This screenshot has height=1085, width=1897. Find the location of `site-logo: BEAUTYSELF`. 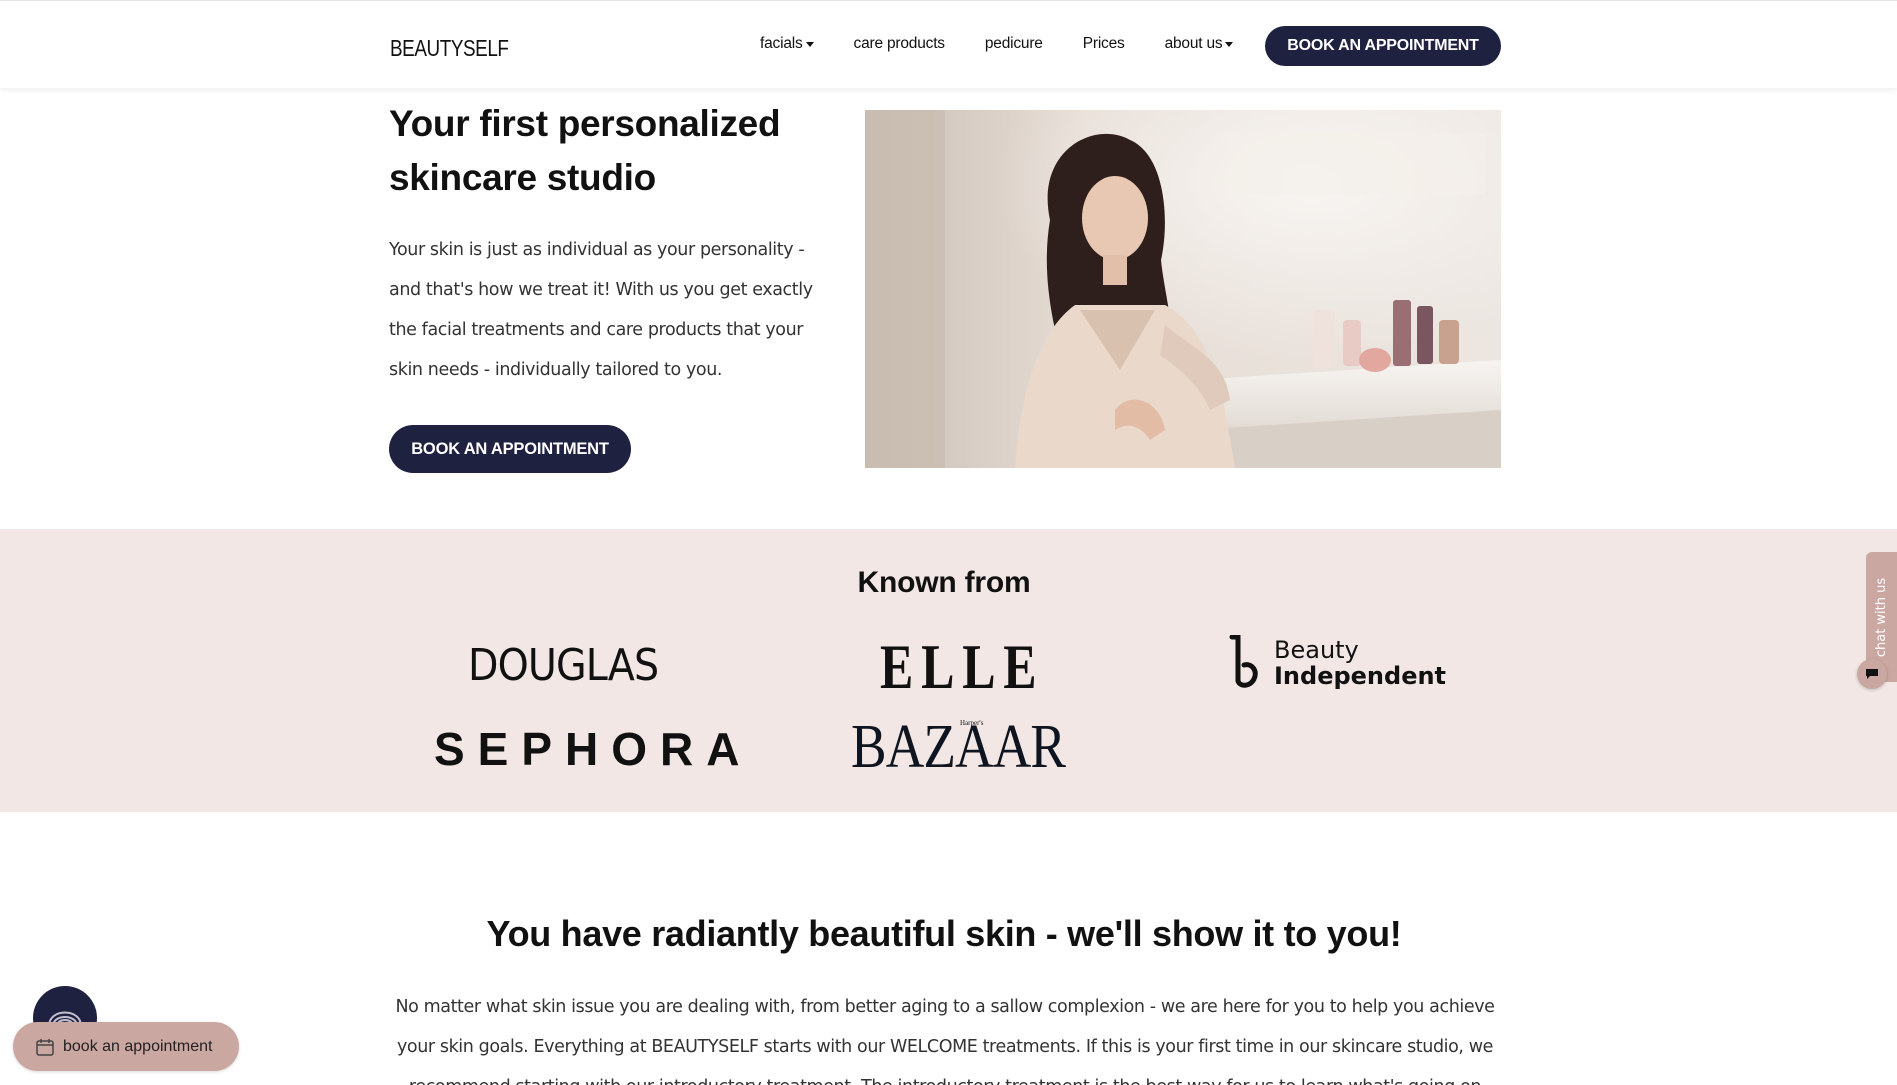

site-logo: BEAUTYSELF is located at coordinates (449, 48).